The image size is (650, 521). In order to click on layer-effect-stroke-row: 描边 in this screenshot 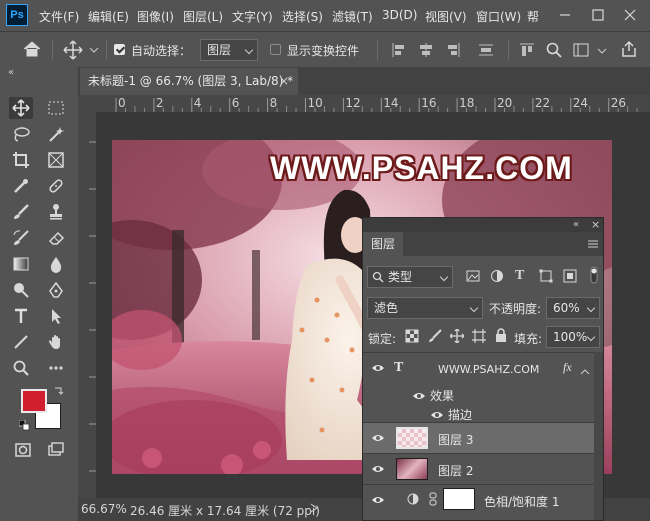, I will do `click(483, 414)`.